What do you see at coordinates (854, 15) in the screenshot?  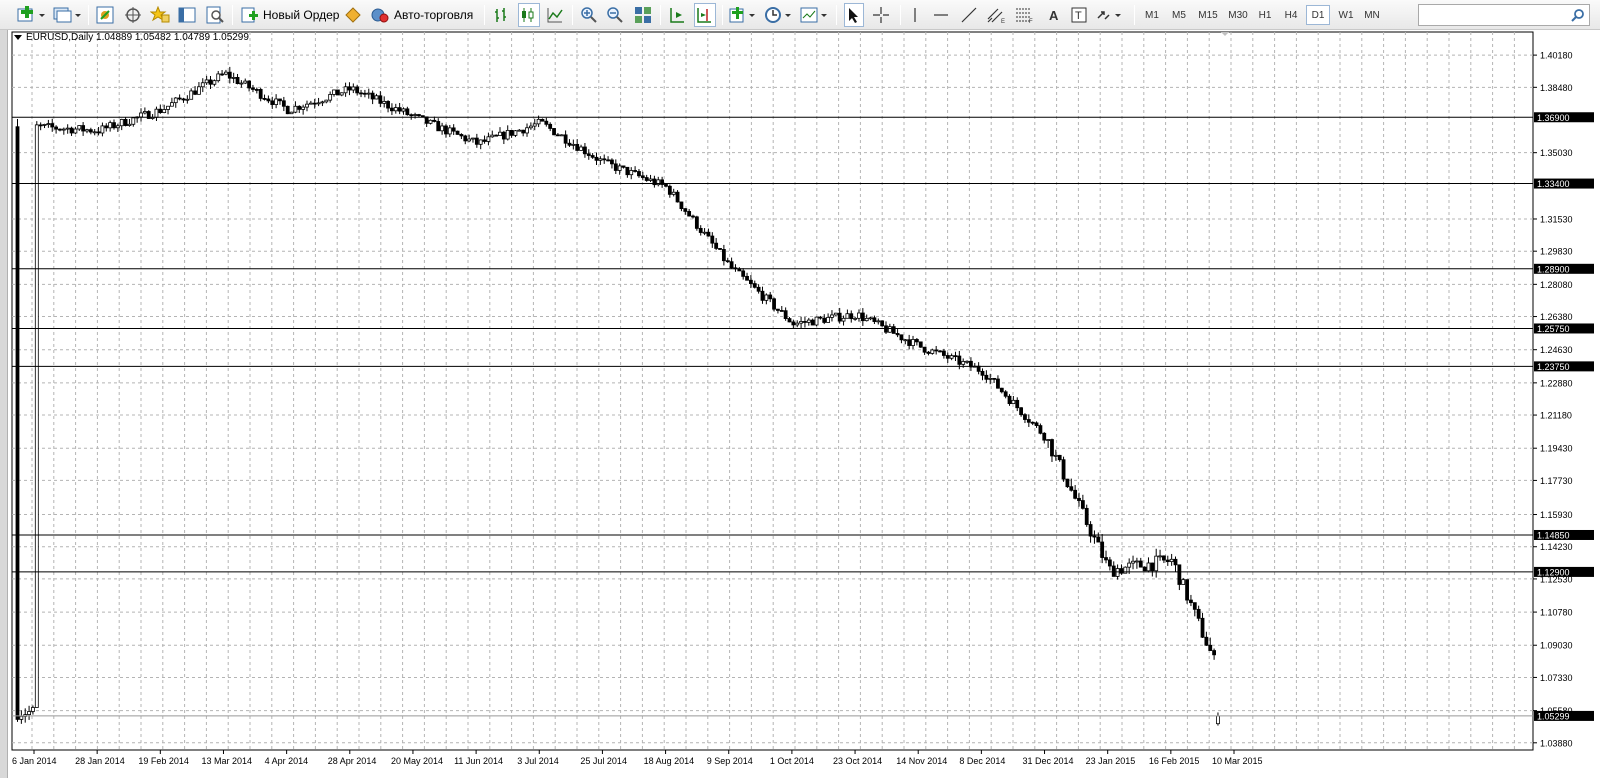 I see `cursor-button` at bounding box center [854, 15].